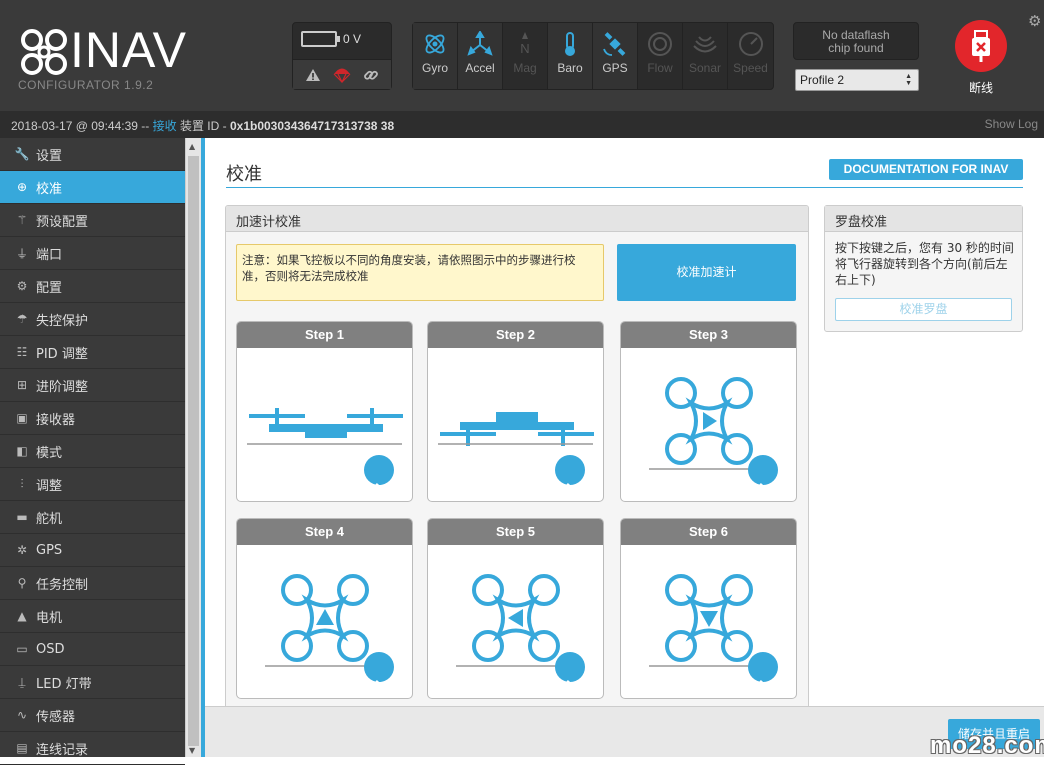  What do you see at coordinates (923, 219) in the screenshot?
I see `compass-panel-title: 罗盘校准` at bounding box center [923, 219].